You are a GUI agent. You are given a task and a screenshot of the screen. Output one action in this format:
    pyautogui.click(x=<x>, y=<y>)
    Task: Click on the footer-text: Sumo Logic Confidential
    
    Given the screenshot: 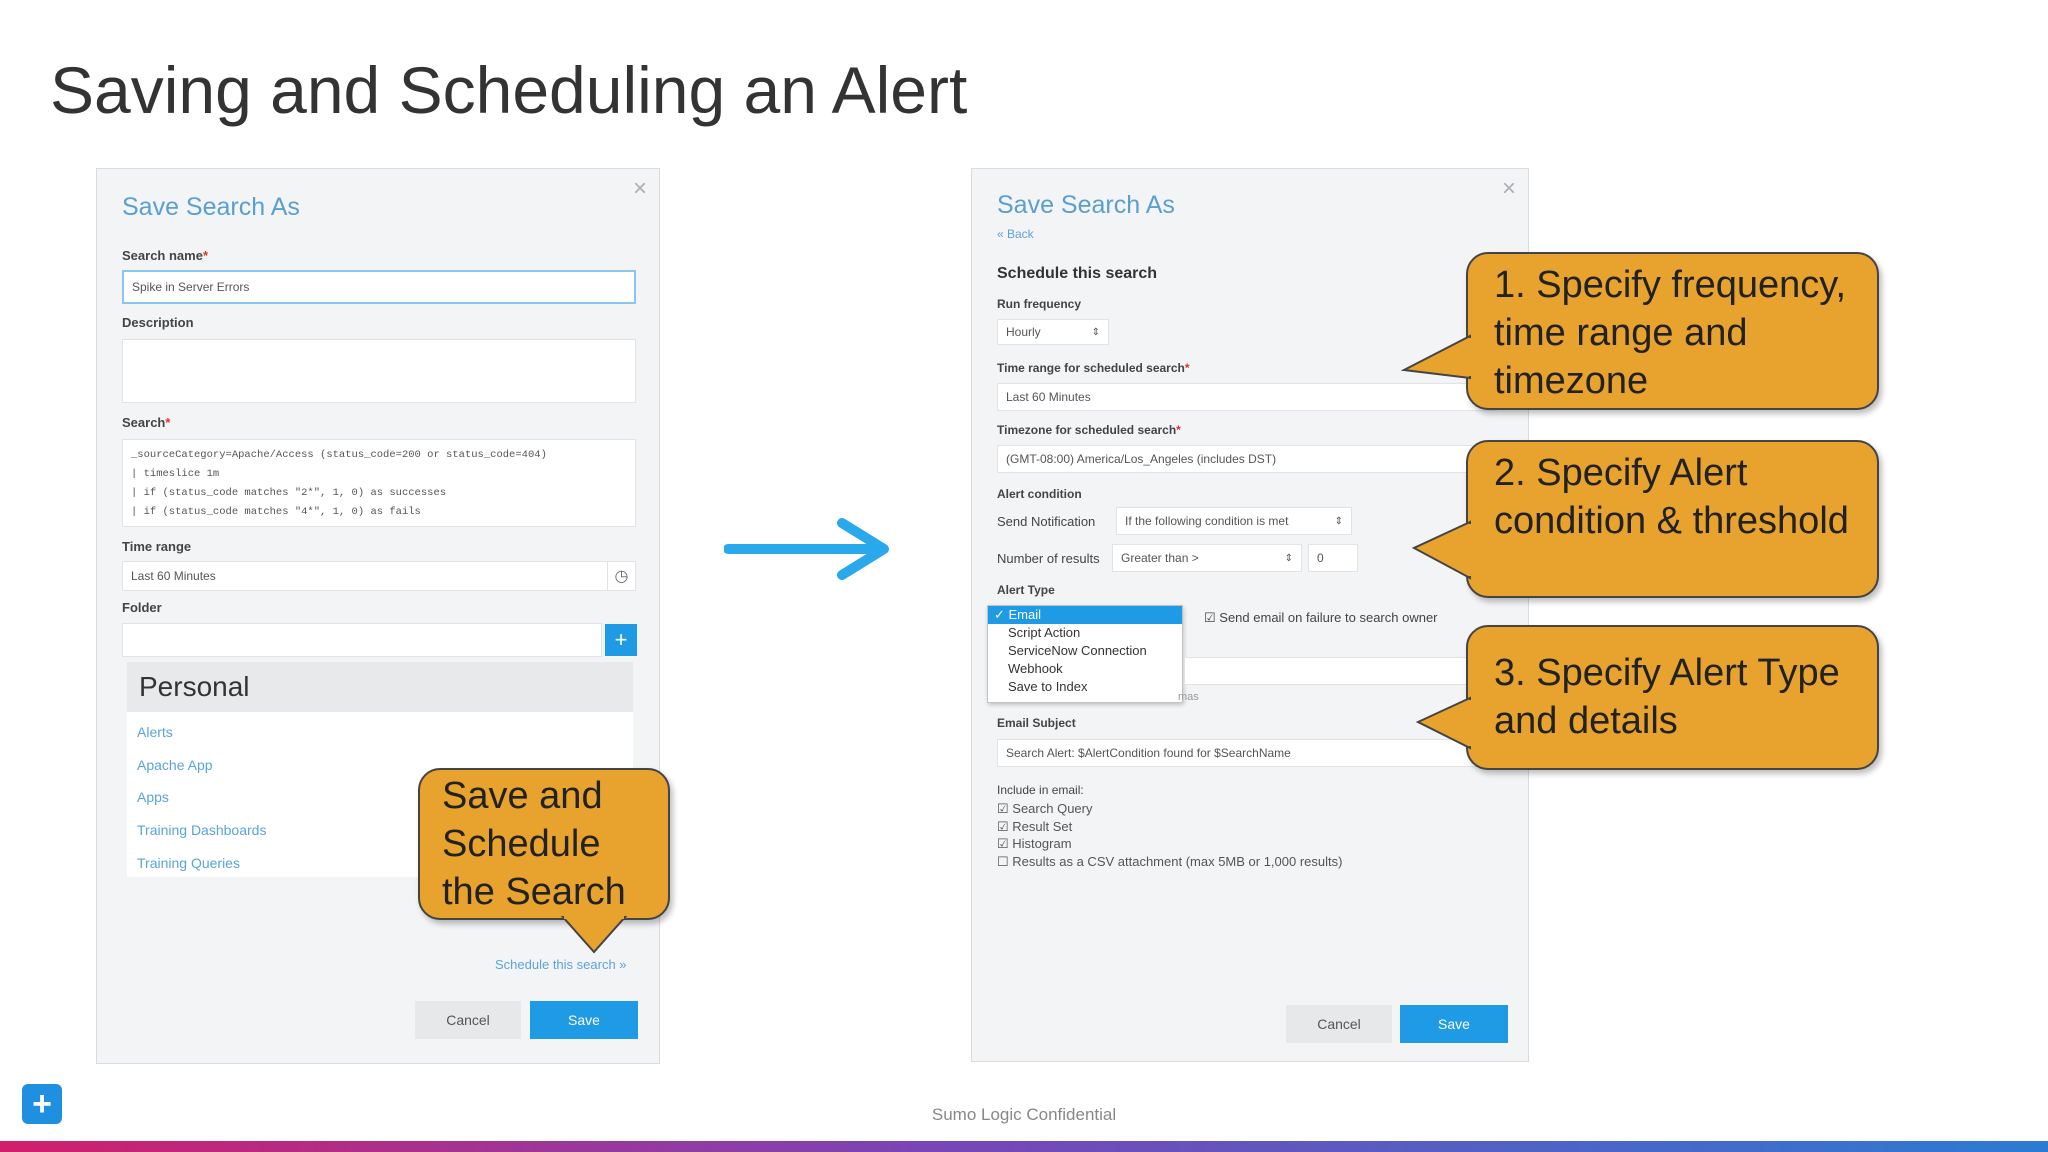 What is the action you would take?
    pyautogui.click(x=1024, y=1114)
    